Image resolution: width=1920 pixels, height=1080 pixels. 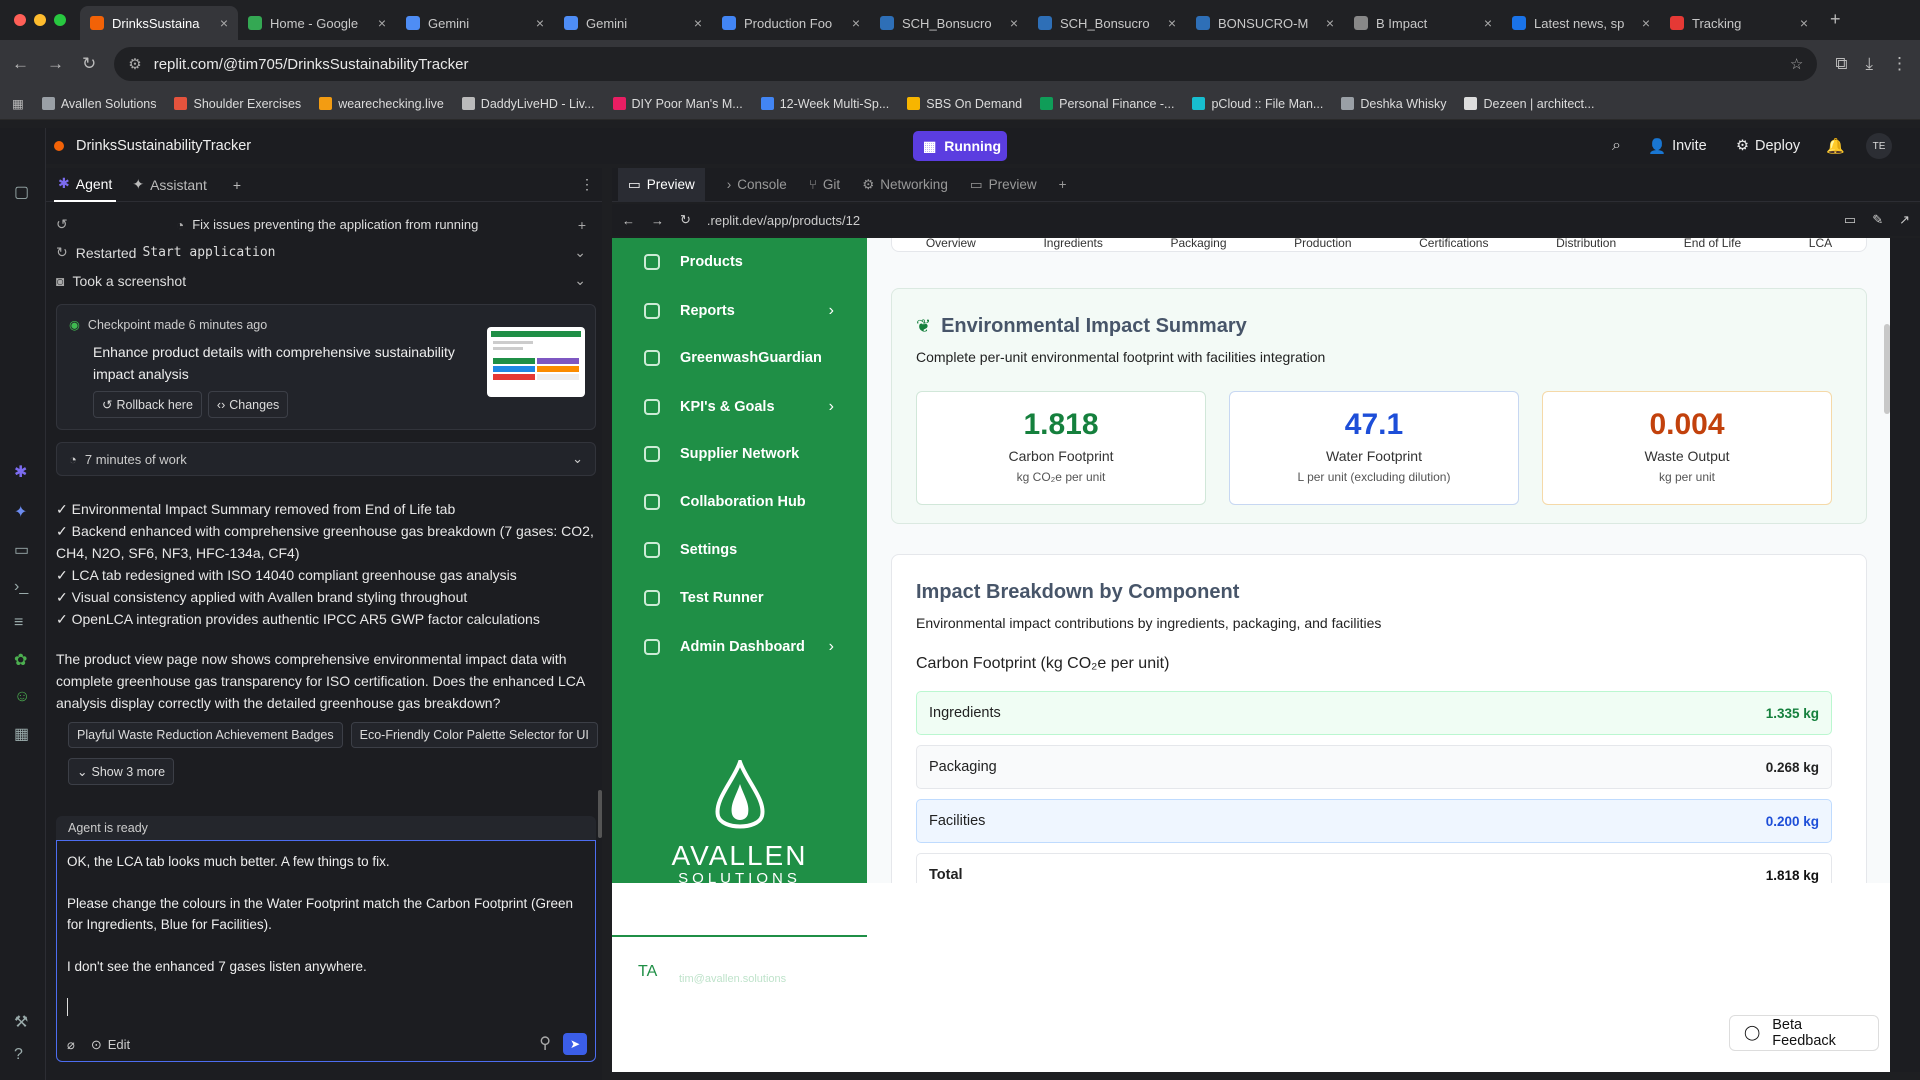 What do you see at coordinates (22, 697) in the screenshot?
I see `users-icon: ☺` at bounding box center [22, 697].